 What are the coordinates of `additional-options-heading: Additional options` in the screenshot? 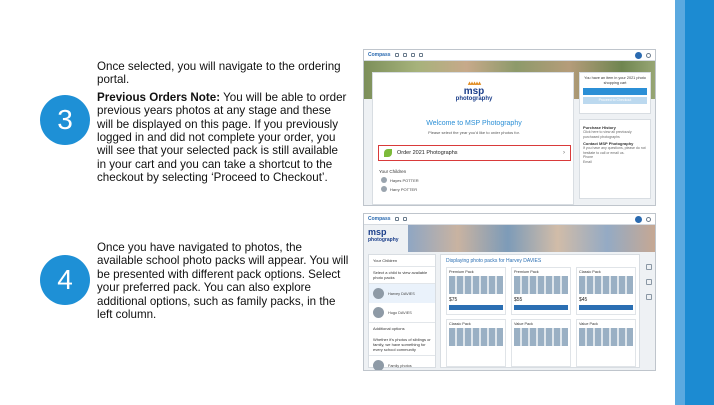 It's located at (402, 328).